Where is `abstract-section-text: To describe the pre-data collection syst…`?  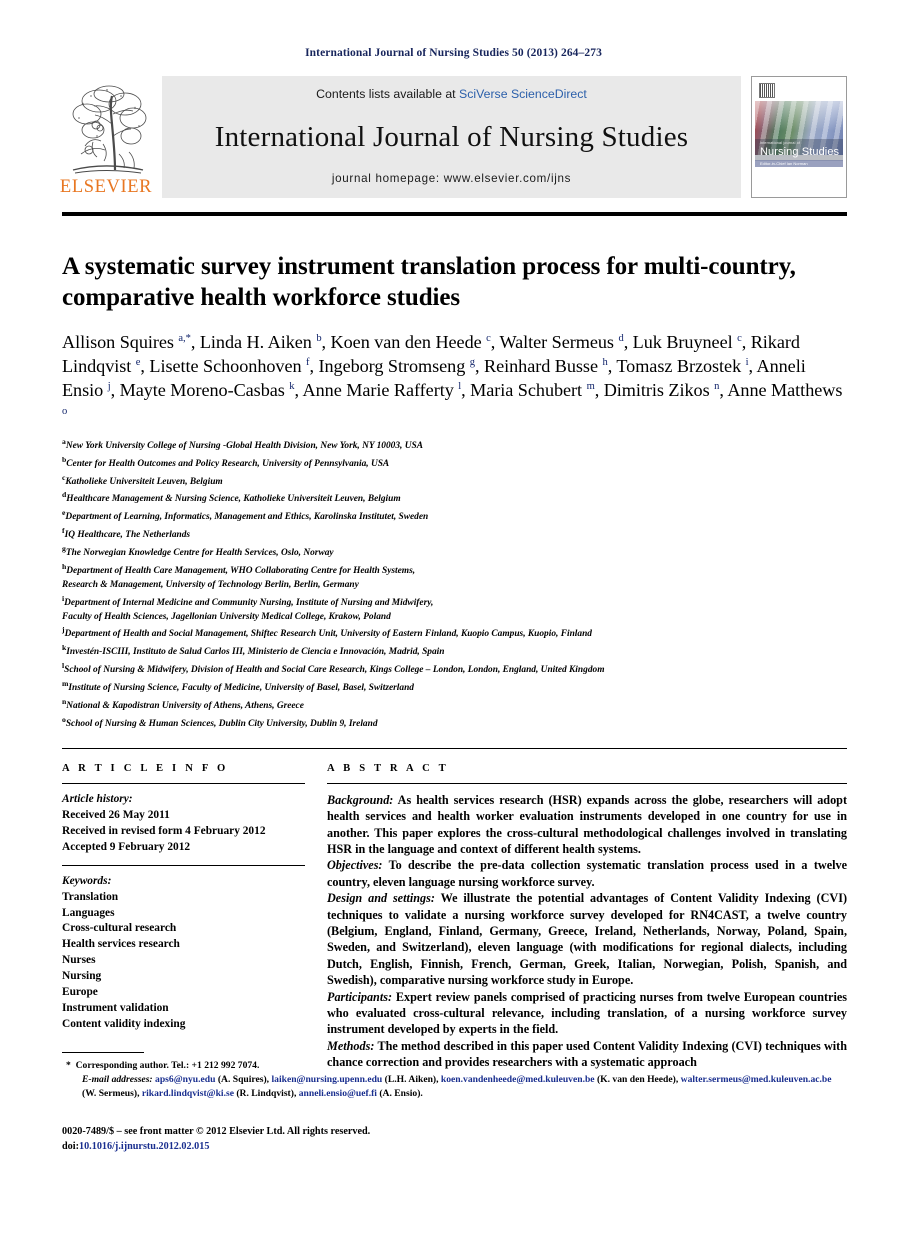 abstract-section-text: To describe the pre-data collection syst… is located at coordinates (587, 873).